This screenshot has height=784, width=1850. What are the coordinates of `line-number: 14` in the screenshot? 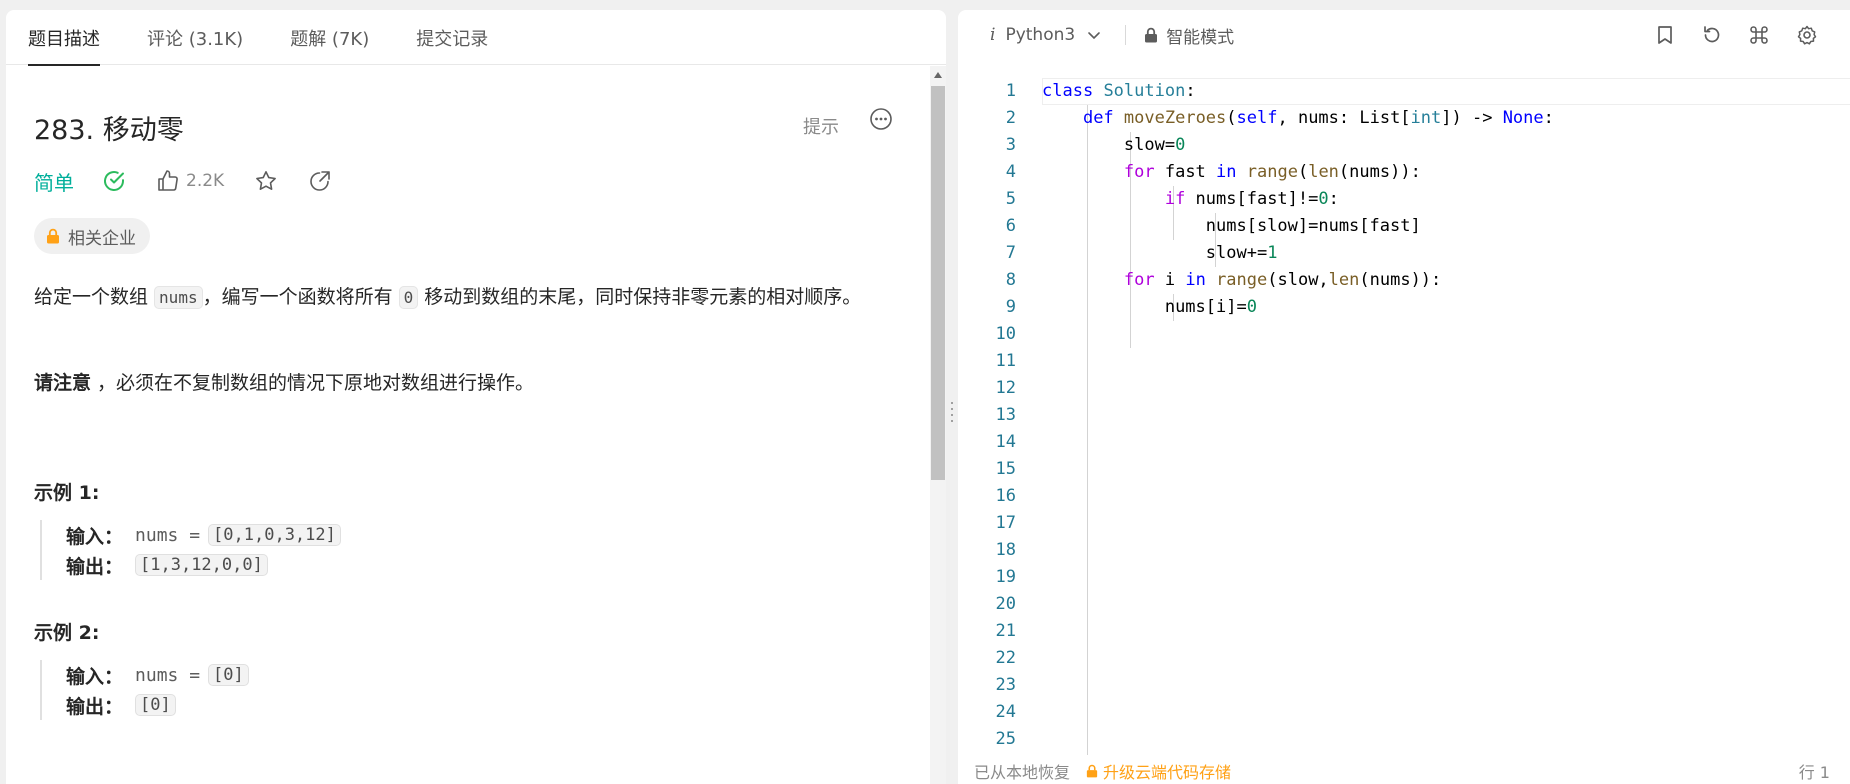 It's located at (1005, 442).